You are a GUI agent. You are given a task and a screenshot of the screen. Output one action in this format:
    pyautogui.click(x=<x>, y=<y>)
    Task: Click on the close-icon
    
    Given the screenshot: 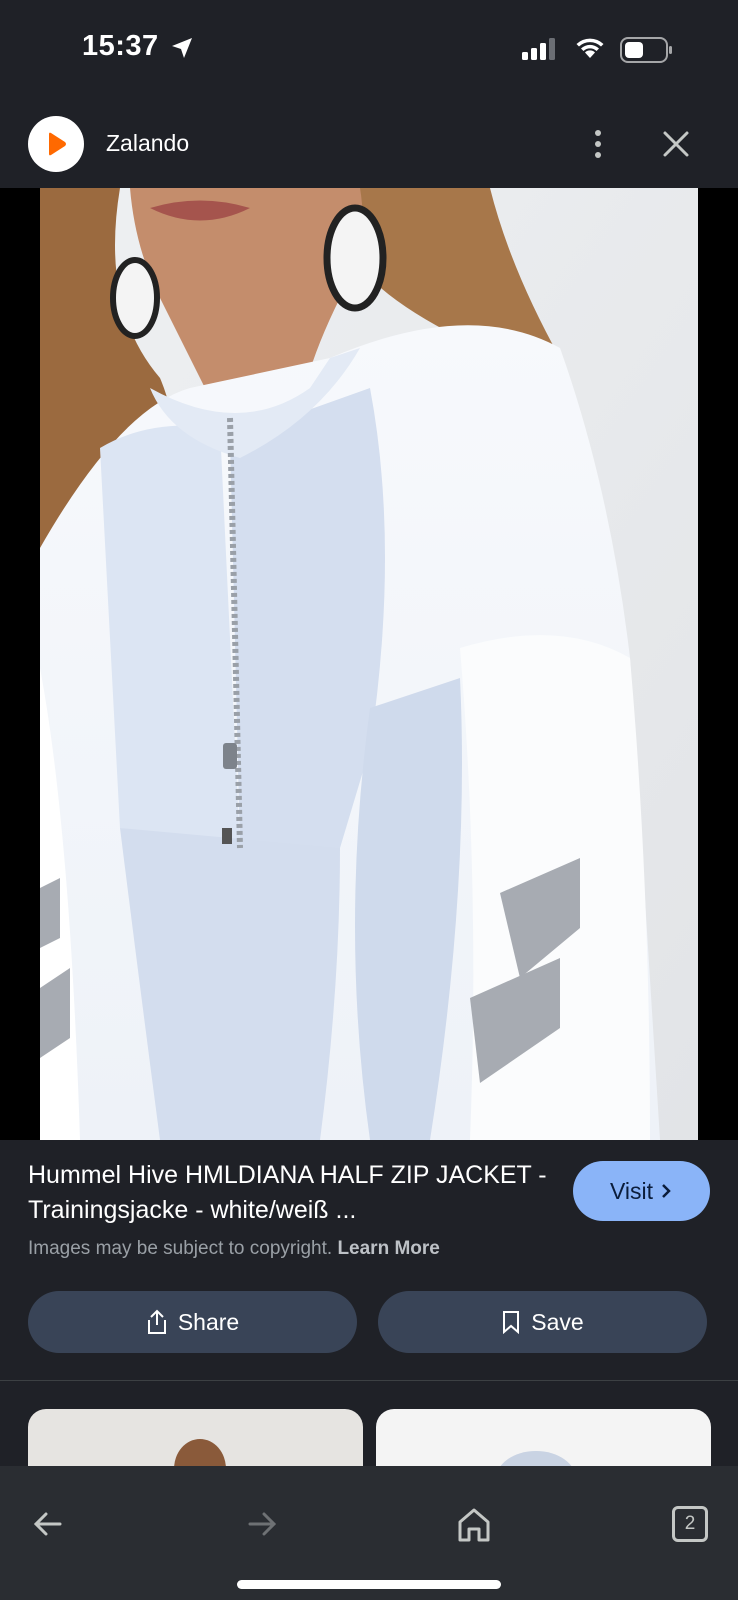 What is the action you would take?
    pyautogui.click(x=676, y=144)
    